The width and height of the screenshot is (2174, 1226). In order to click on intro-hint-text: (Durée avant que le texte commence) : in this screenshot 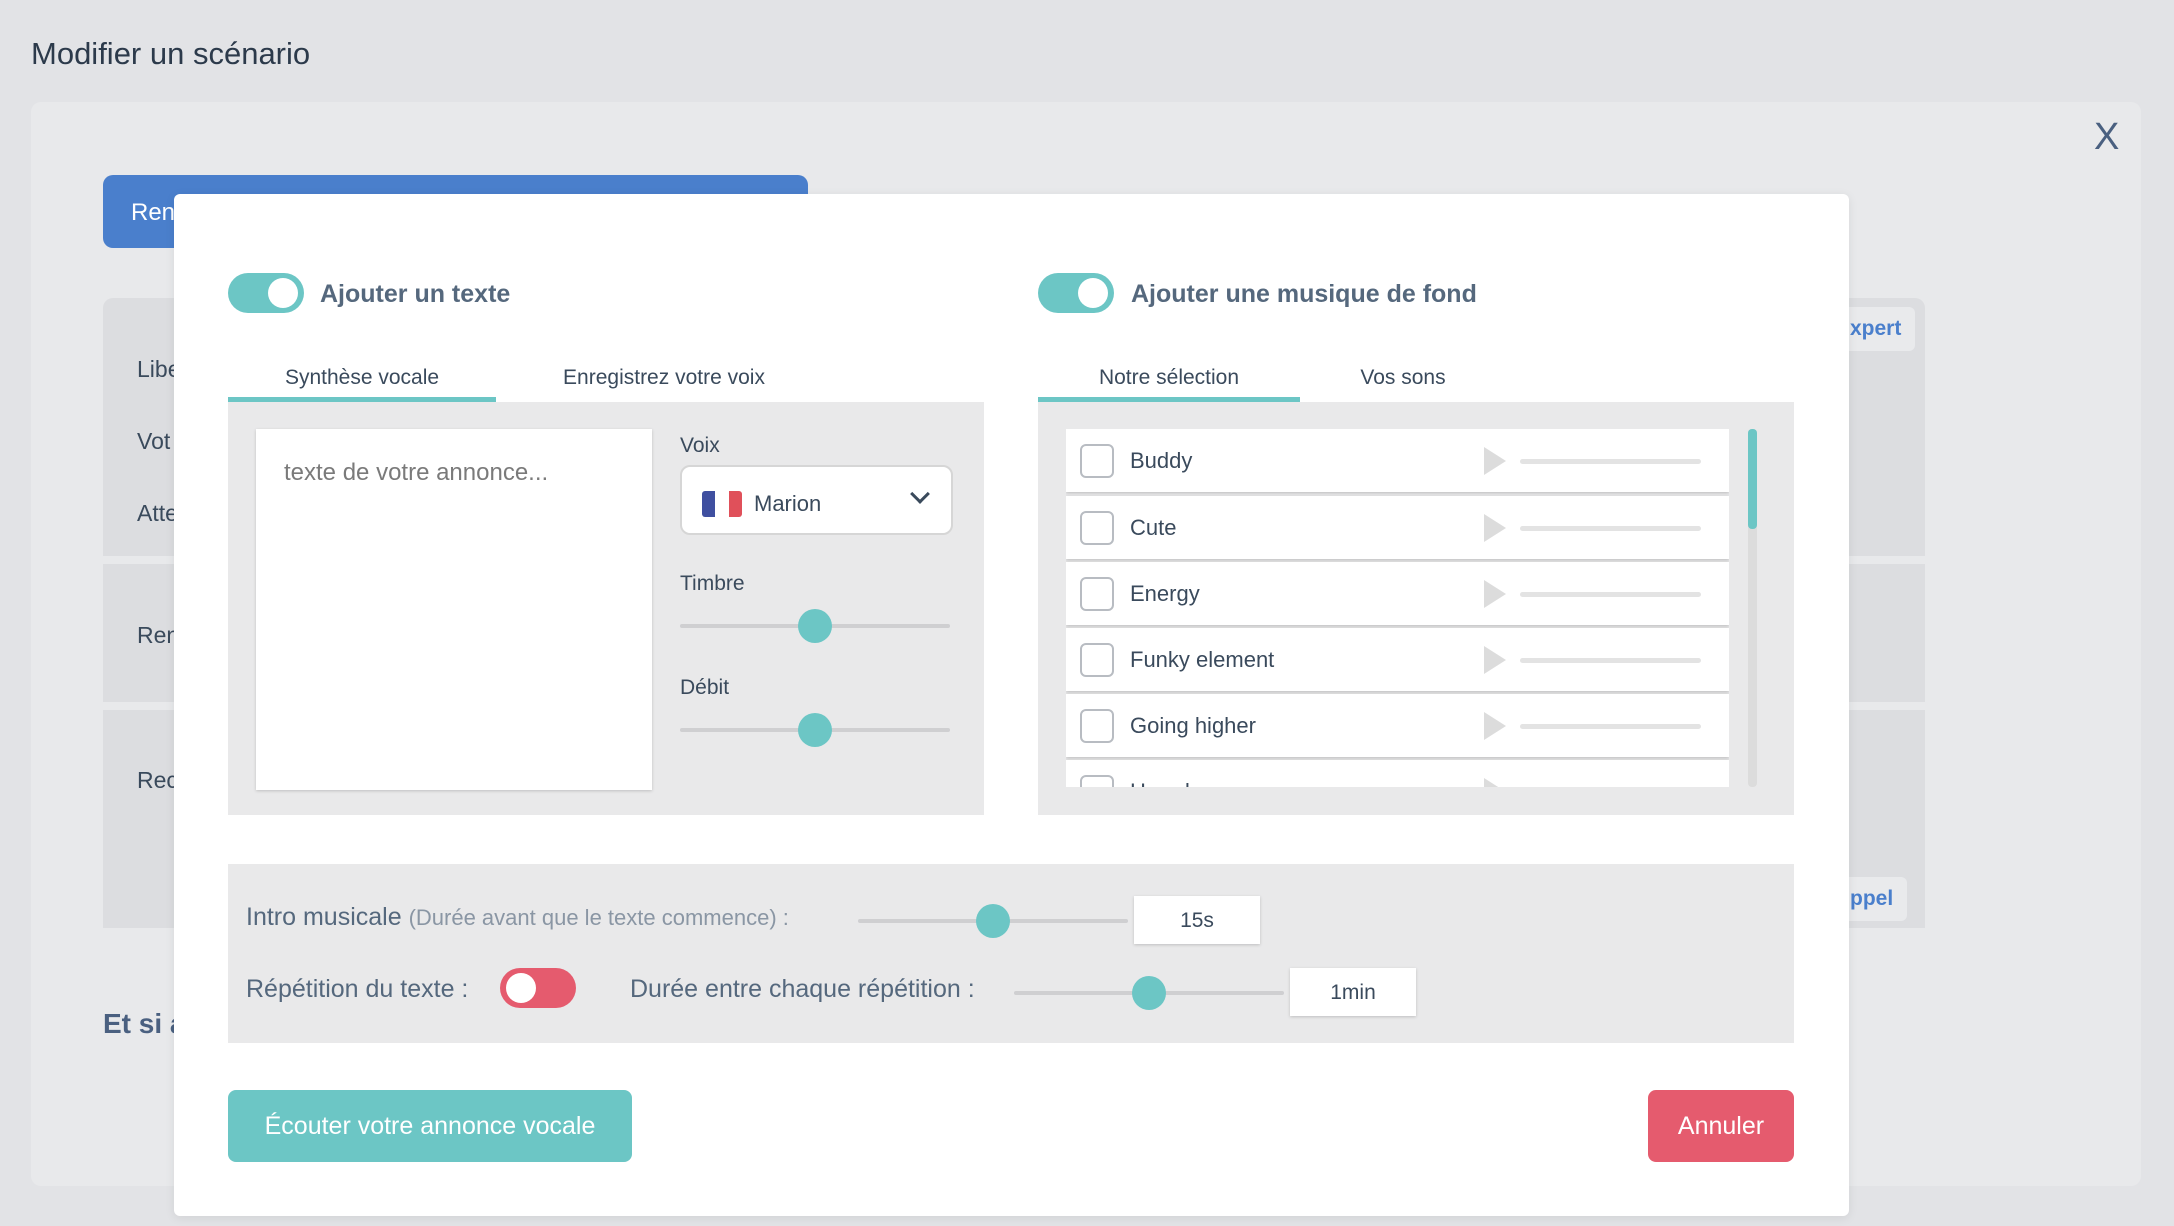, I will do `click(598, 917)`.